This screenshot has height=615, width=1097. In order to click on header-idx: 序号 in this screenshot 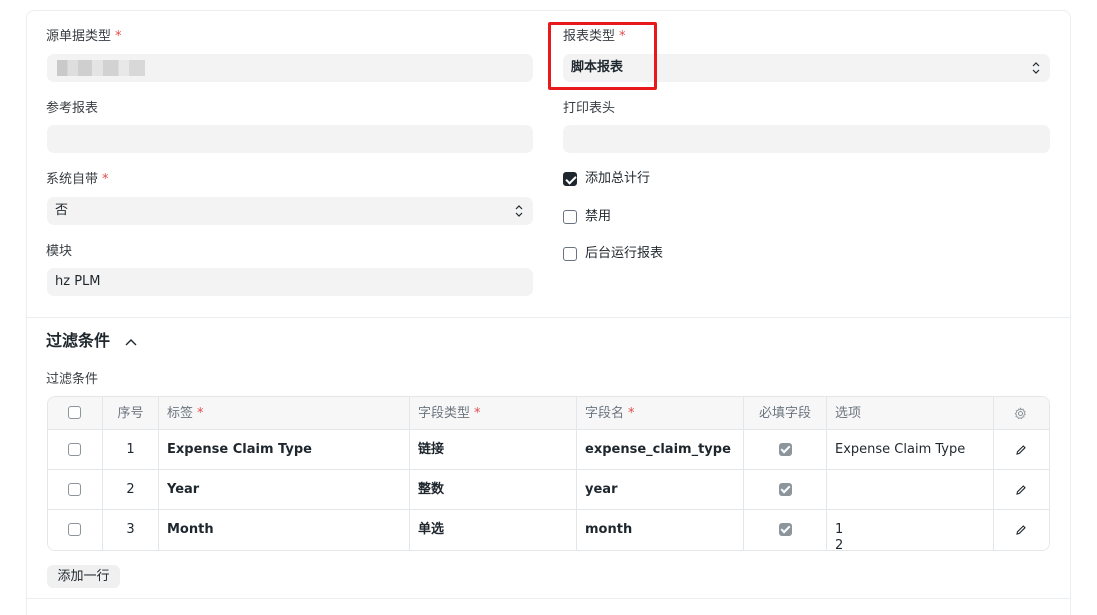, I will do `click(131, 413)`.